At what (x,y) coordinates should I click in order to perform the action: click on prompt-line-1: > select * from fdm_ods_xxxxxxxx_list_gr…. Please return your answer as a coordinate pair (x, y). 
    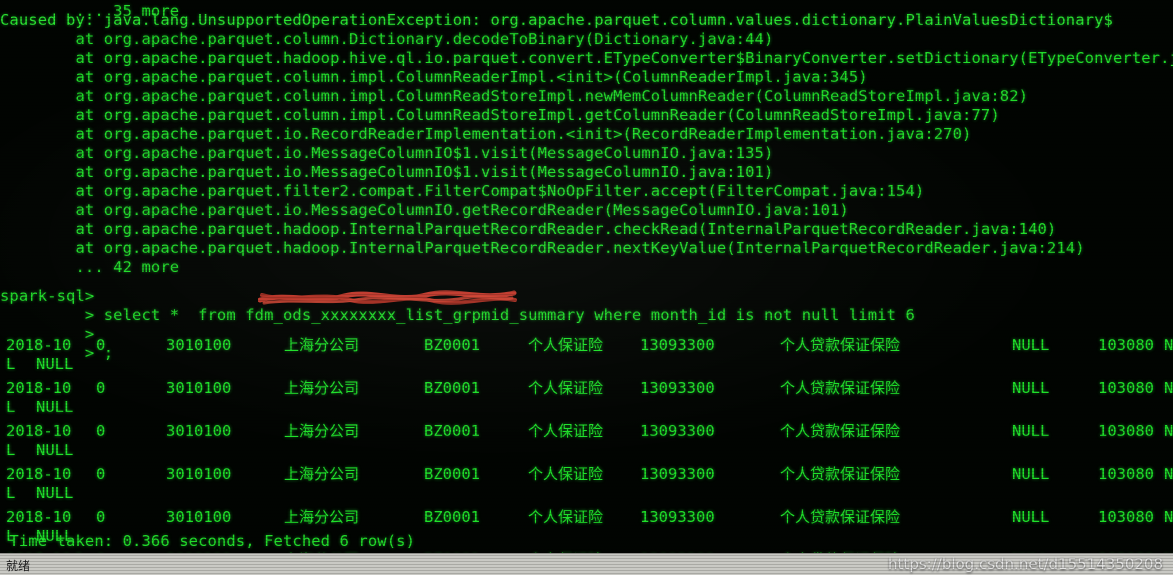
    Looking at the image, I should click on (457, 315).